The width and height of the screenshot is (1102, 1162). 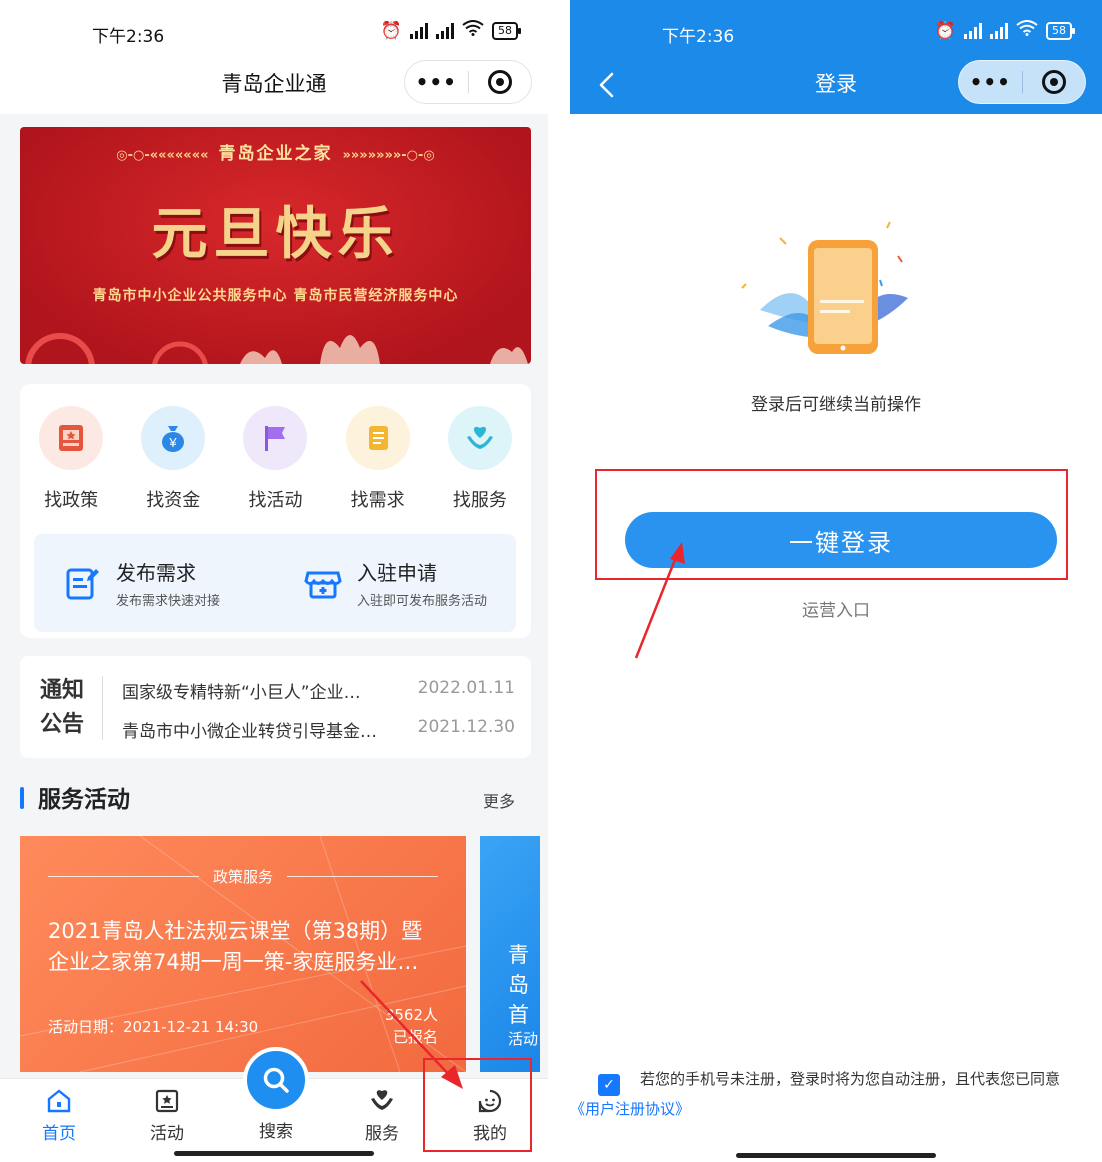 I want to click on user-agreement-link: 《用户注册协议》, so click(x=630, y=1109).